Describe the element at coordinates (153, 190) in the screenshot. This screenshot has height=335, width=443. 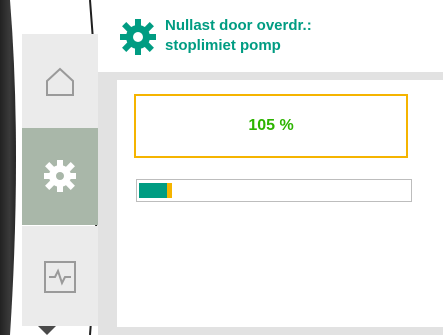
I see `progress-fill` at that location.